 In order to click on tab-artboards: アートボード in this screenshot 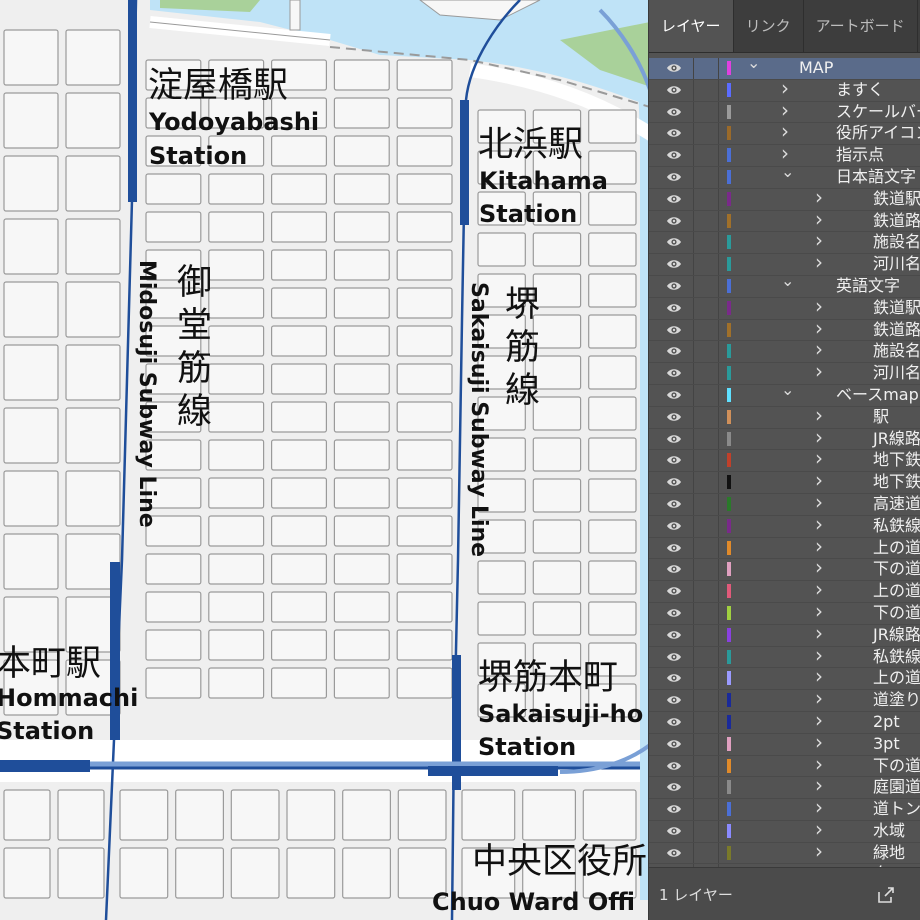, I will do `click(861, 26)`.